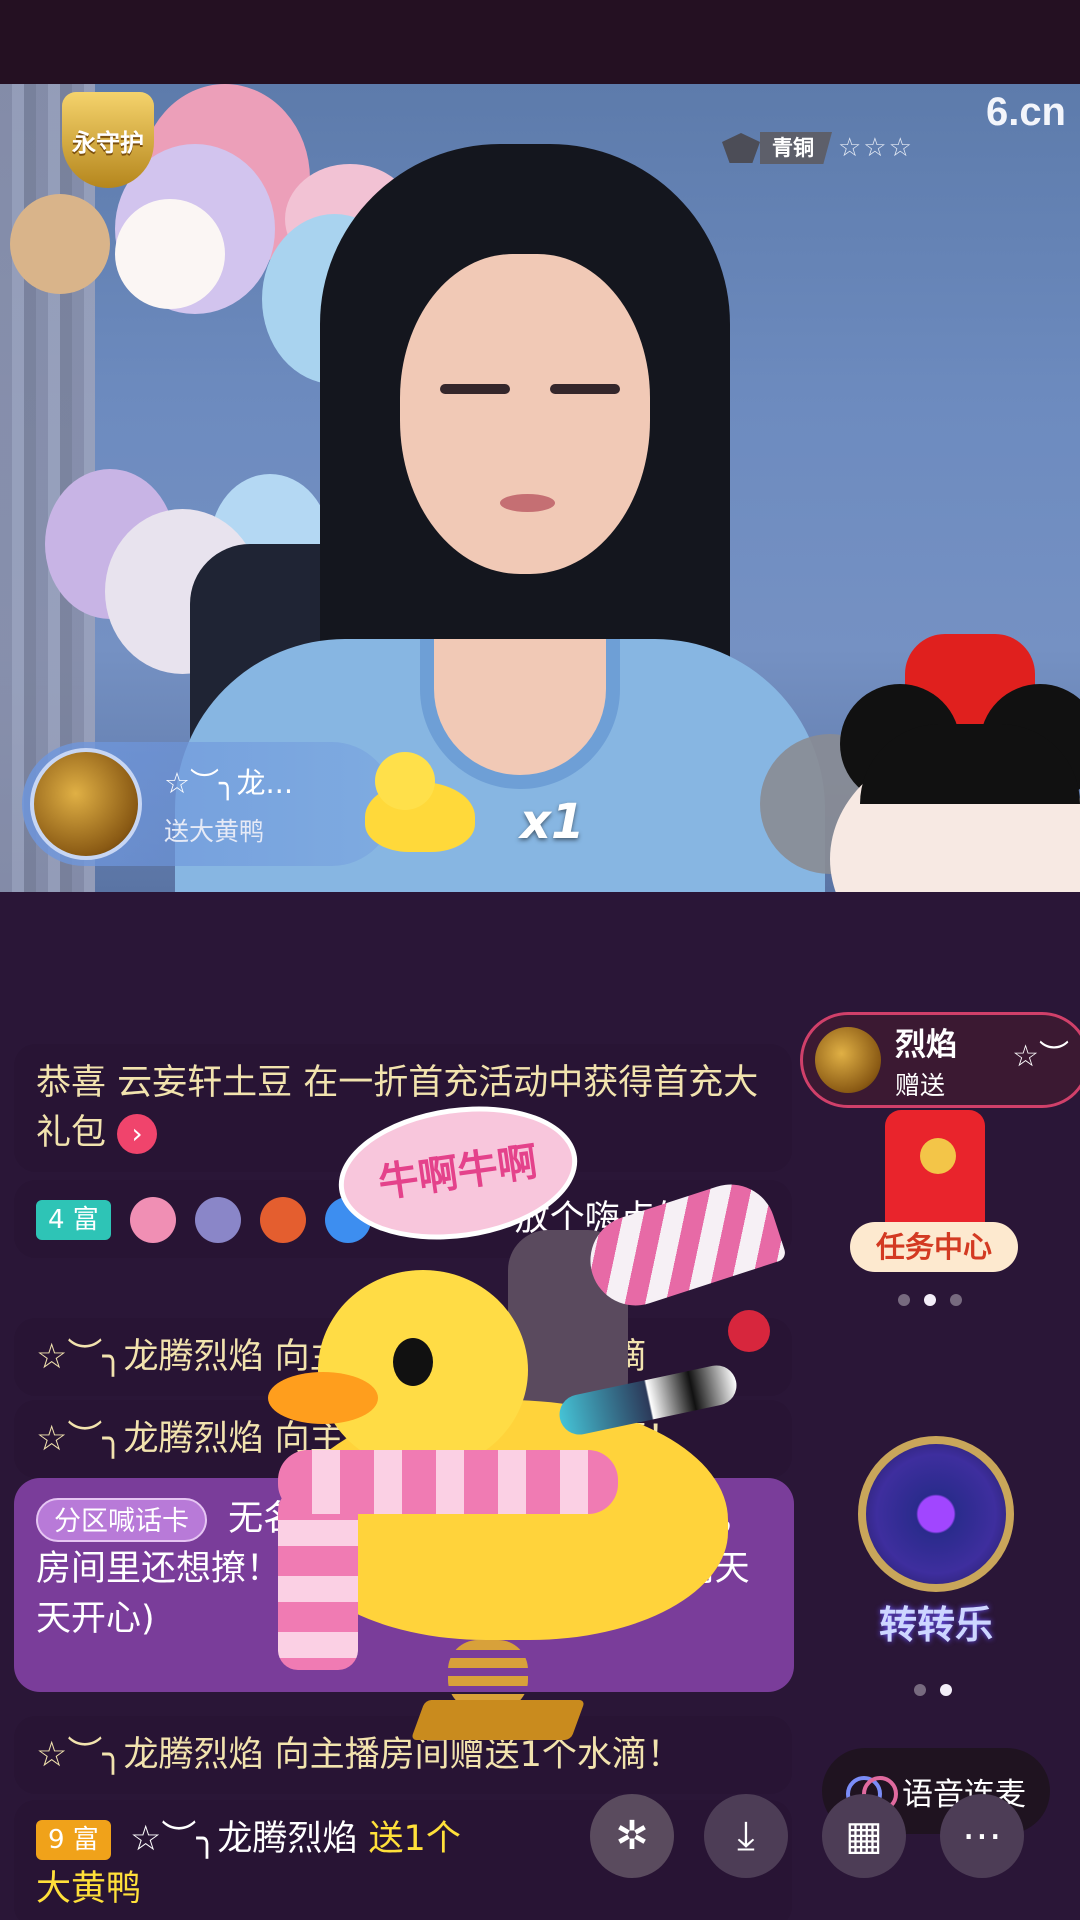  What do you see at coordinates (552, 822) in the screenshot?
I see `gift-multiplier: x1` at bounding box center [552, 822].